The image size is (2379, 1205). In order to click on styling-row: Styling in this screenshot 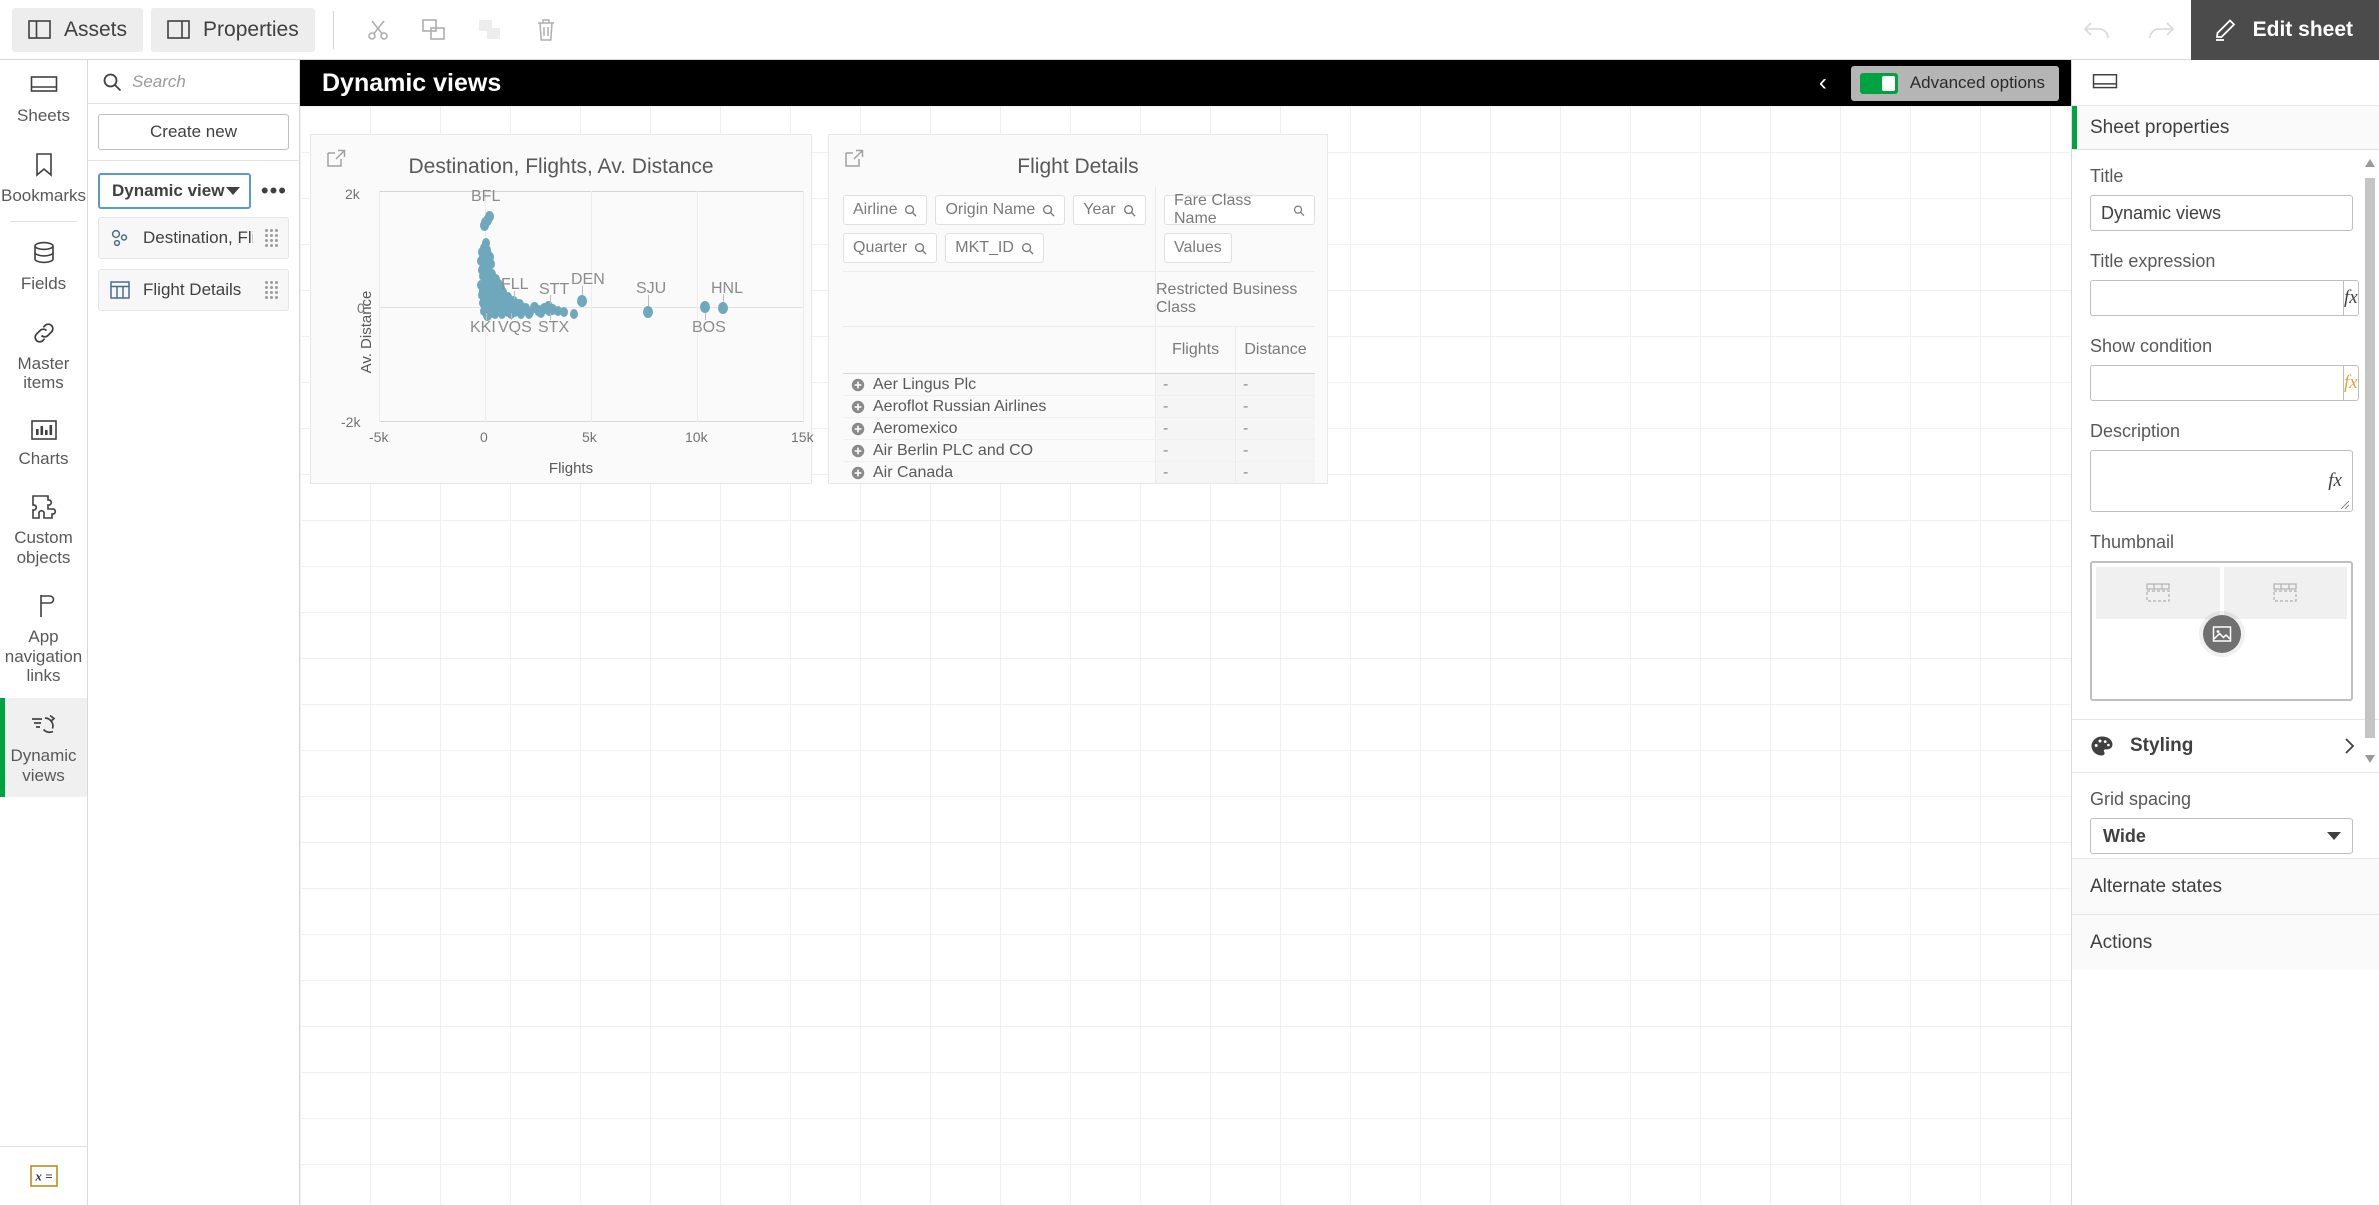, I will do `click(2225, 746)`.